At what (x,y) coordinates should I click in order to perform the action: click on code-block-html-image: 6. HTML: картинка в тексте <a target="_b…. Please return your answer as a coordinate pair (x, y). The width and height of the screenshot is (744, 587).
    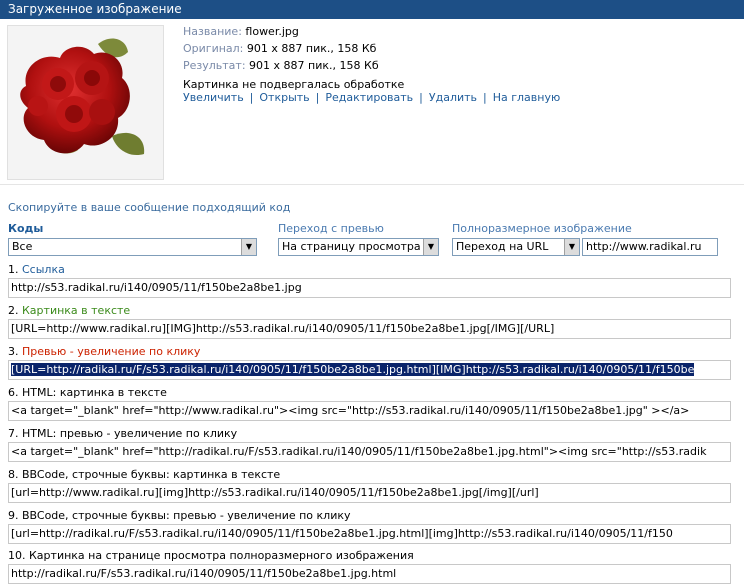
    Looking at the image, I should click on (369, 403).